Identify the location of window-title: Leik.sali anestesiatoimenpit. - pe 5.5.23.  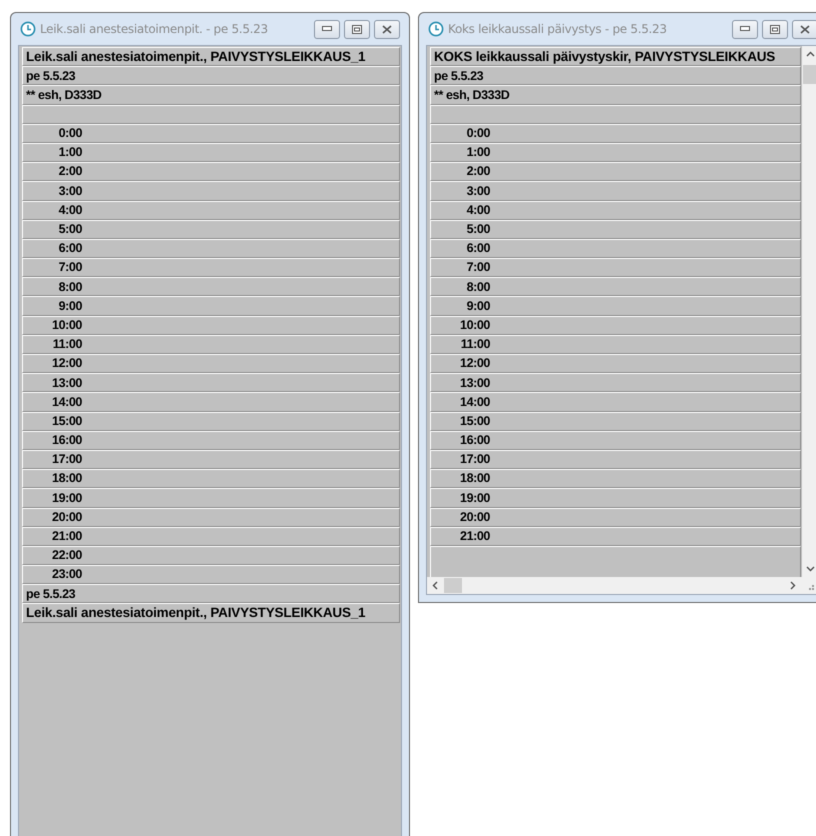
(154, 29).